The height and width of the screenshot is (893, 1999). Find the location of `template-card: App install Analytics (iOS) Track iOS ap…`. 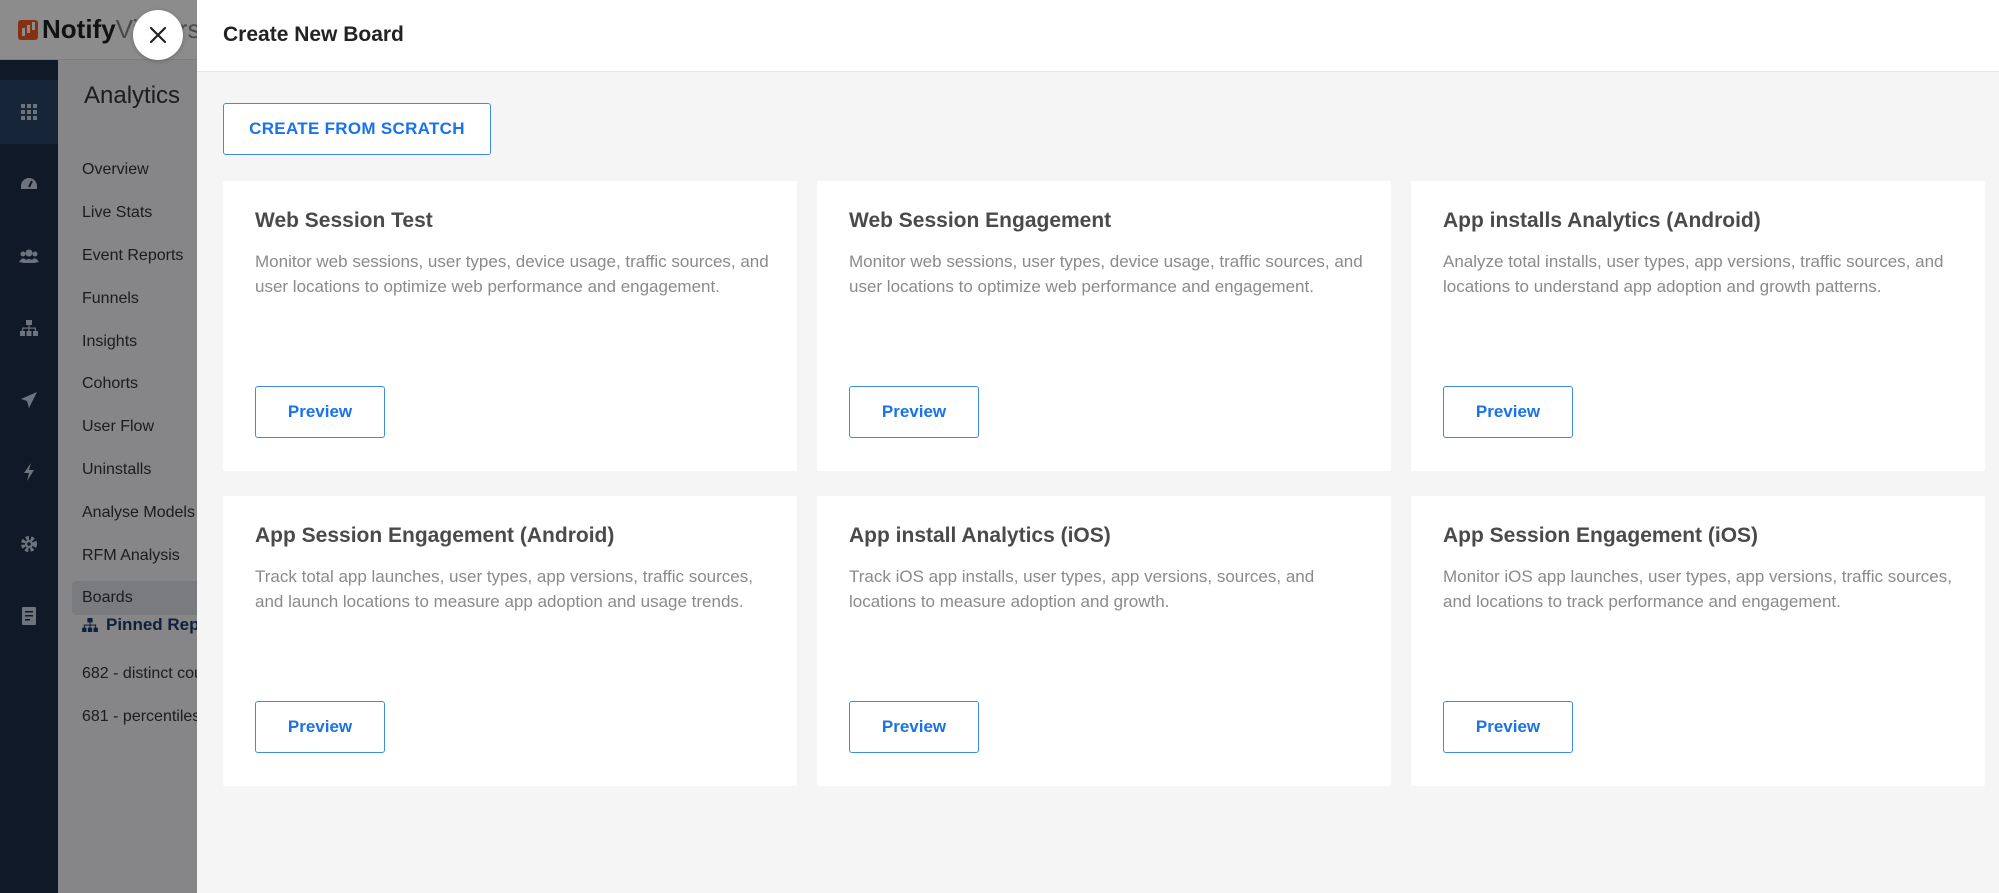

template-card: App install Analytics (iOS) Track iOS ap… is located at coordinates (1104, 641).